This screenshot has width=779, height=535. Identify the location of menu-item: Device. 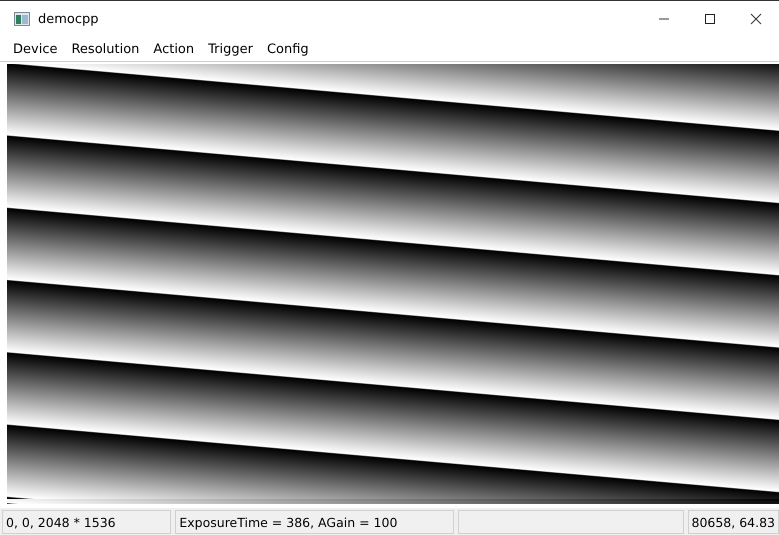
(35, 49).